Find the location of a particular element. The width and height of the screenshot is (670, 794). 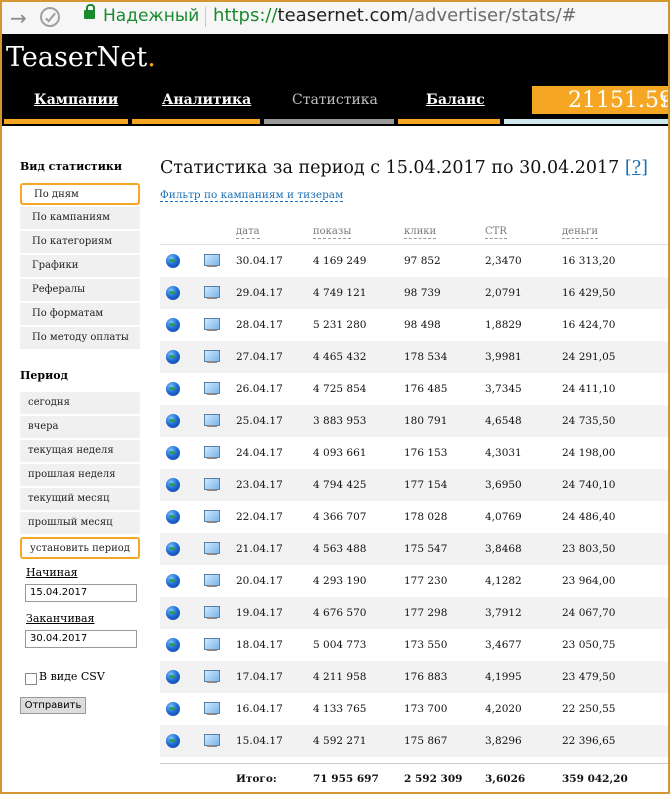

col-money: деньги is located at coordinates (580, 232).